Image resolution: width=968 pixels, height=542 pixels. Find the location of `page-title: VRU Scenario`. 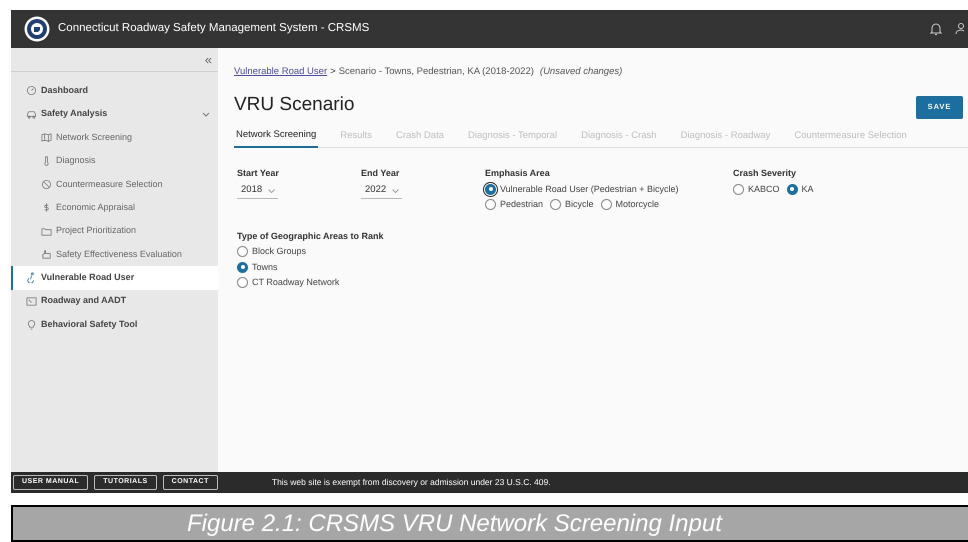

page-title: VRU Scenario is located at coordinates (294, 105).